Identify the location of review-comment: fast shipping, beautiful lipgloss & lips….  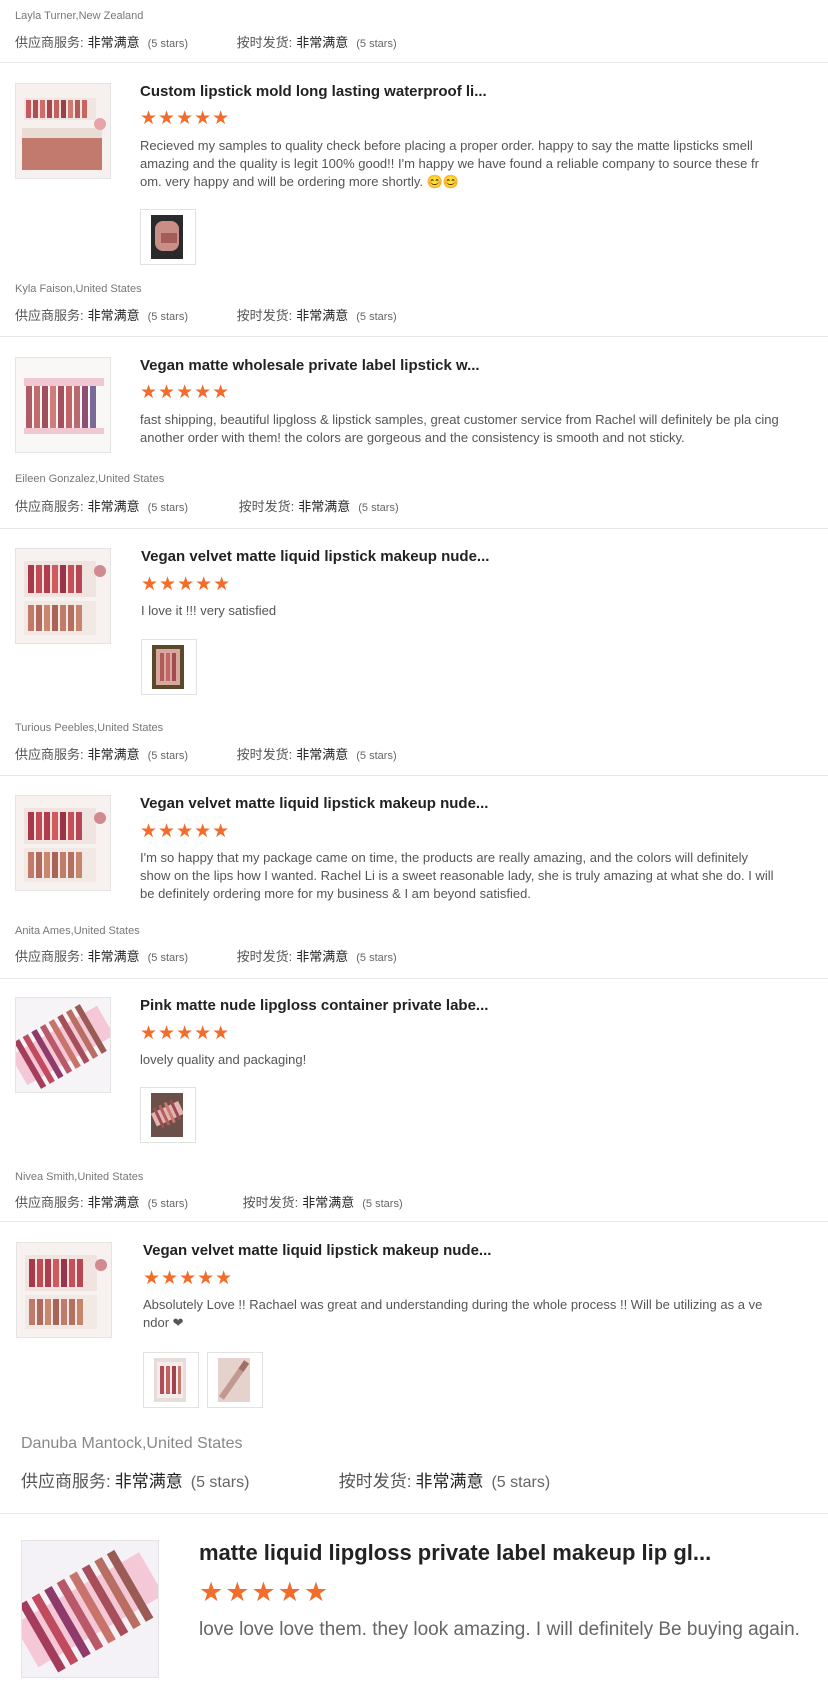
(459, 428).